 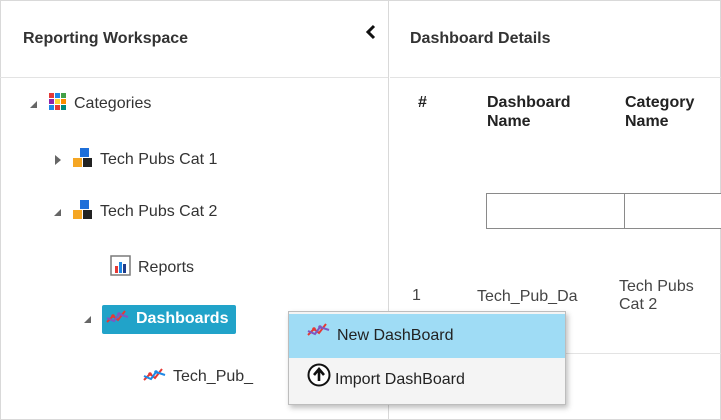 What do you see at coordinates (58, 160) in the screenshot?
I see `collapsed-toggle` at bounding box center [58, 160].